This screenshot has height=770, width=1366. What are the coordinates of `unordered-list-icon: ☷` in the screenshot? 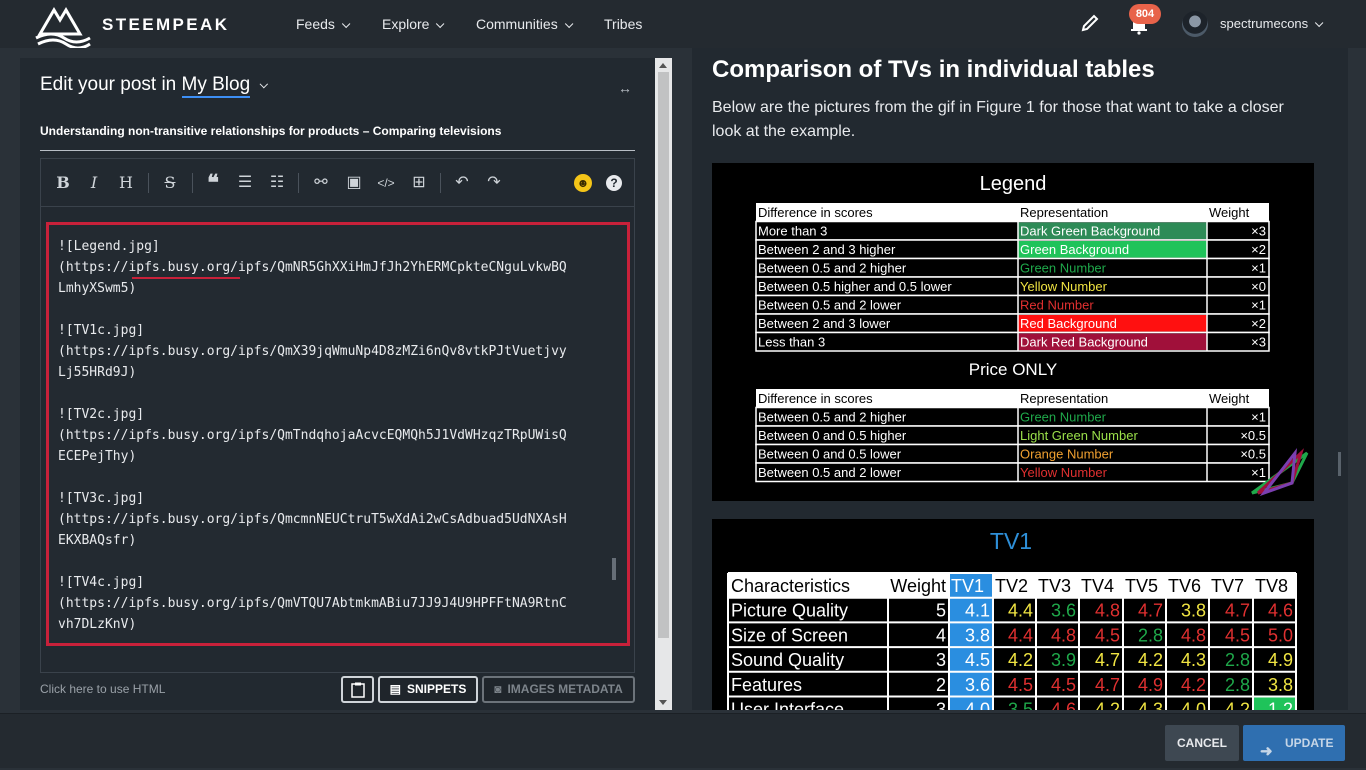 It's located at (277, 183).